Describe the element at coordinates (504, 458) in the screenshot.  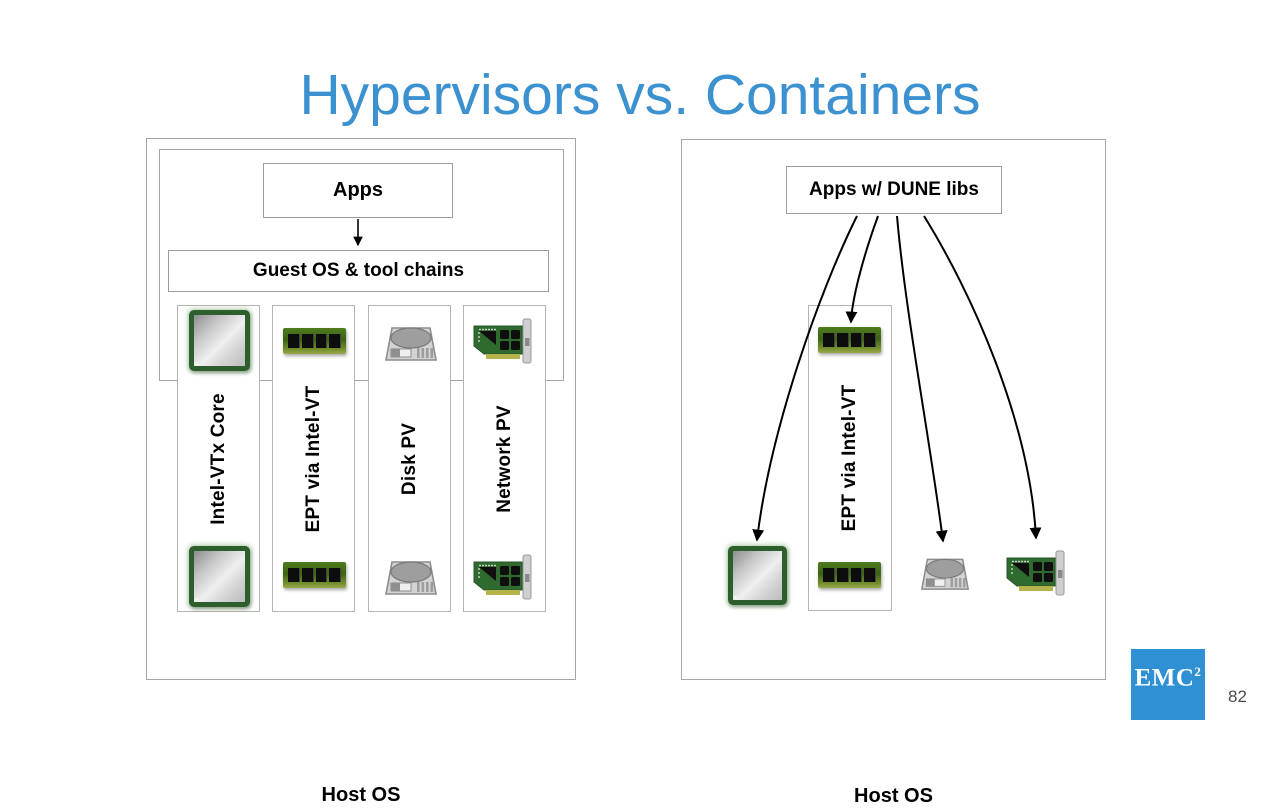
I see `column-label-network-pv: Network PV` at that location.